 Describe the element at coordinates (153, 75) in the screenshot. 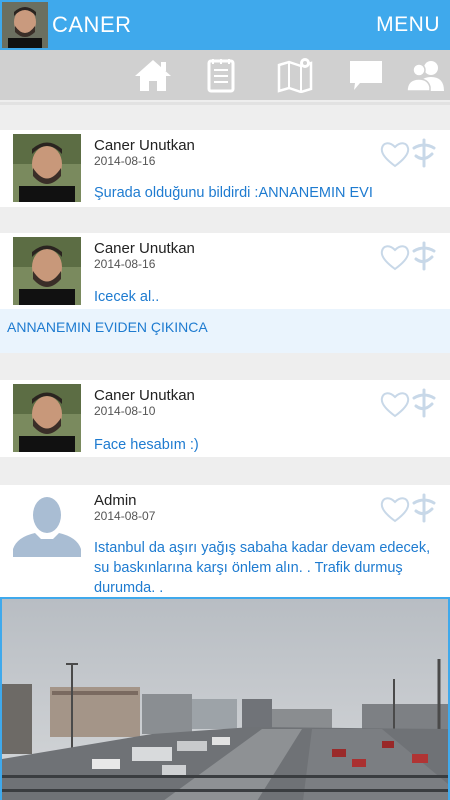

I see `home-icon` at that location.